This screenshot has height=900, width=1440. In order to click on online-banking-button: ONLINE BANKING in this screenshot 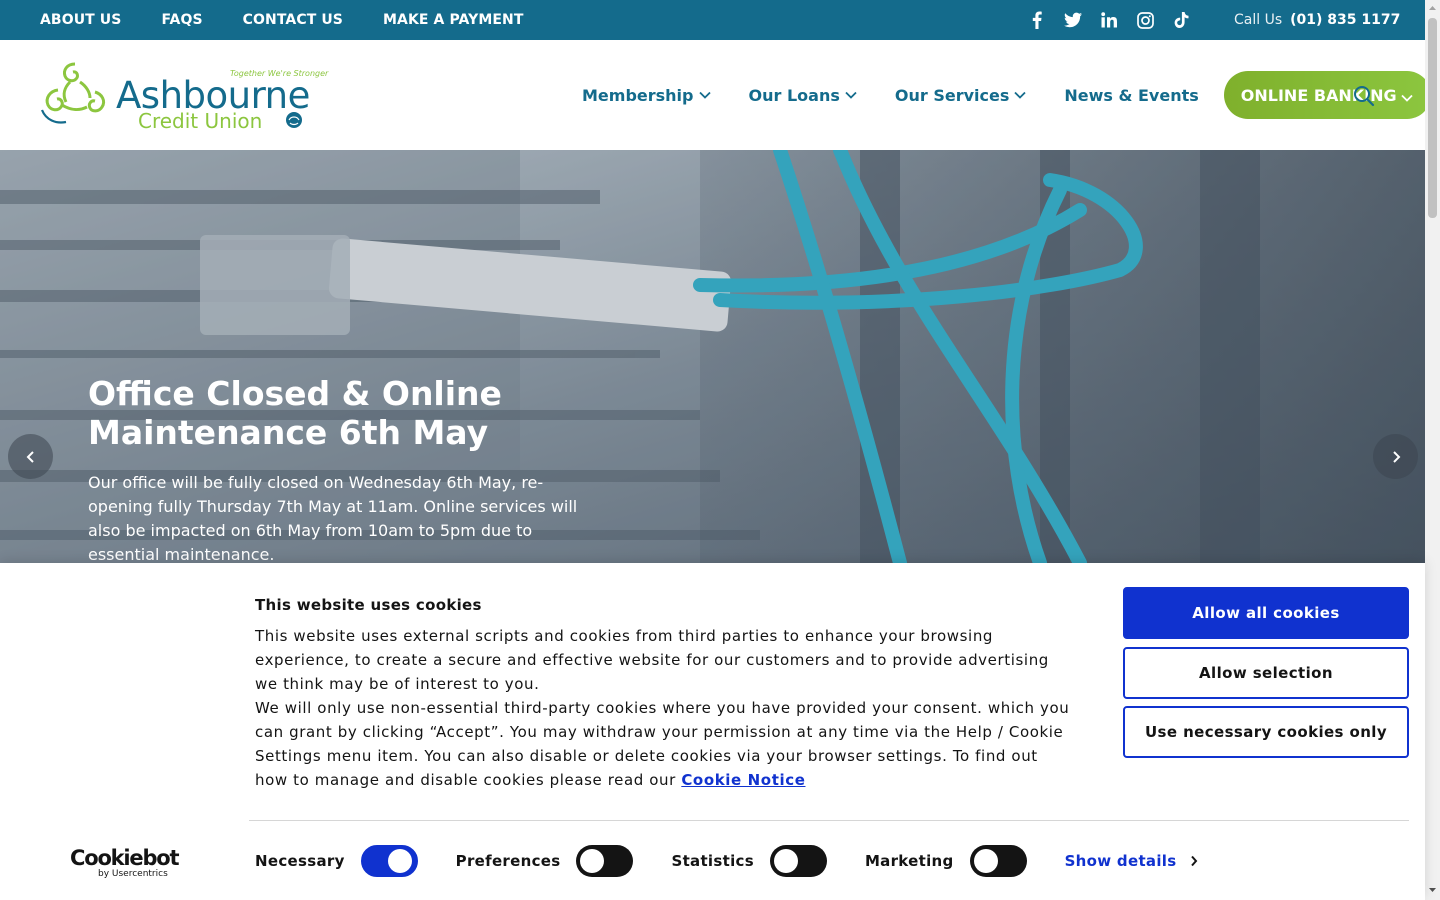, I will do `click(1327, 95)`.